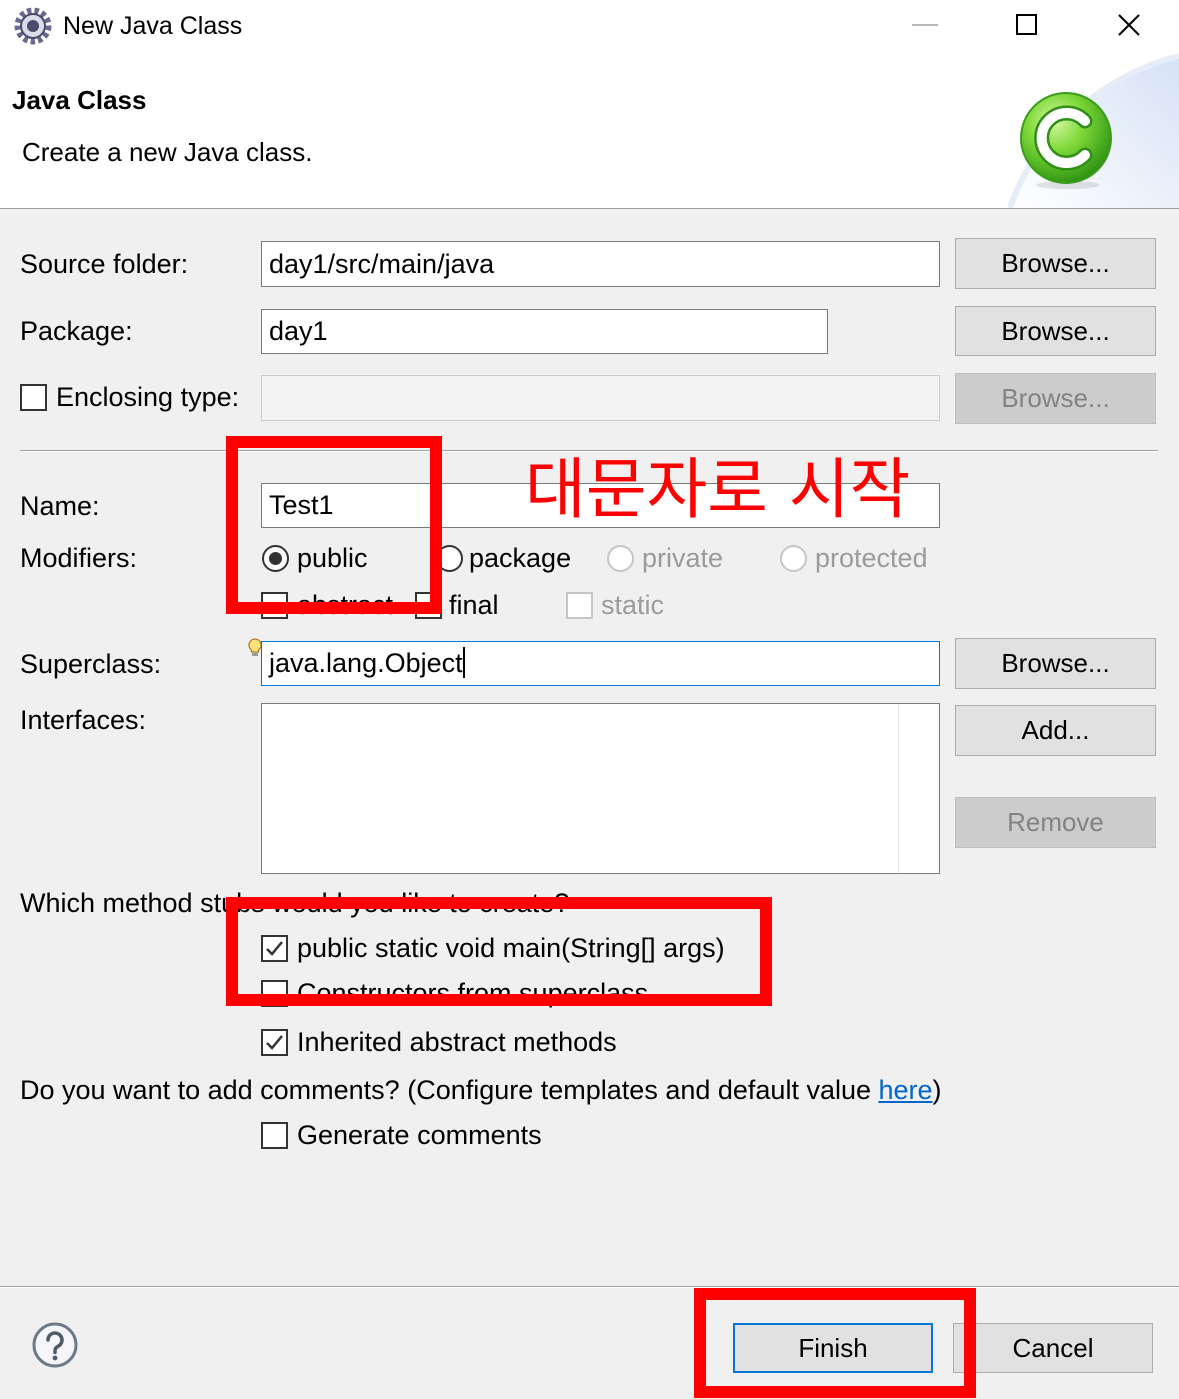 This screenshot has width=1179, height=1399. I want to click on modifier-private-radio: private, so click(665, 558).